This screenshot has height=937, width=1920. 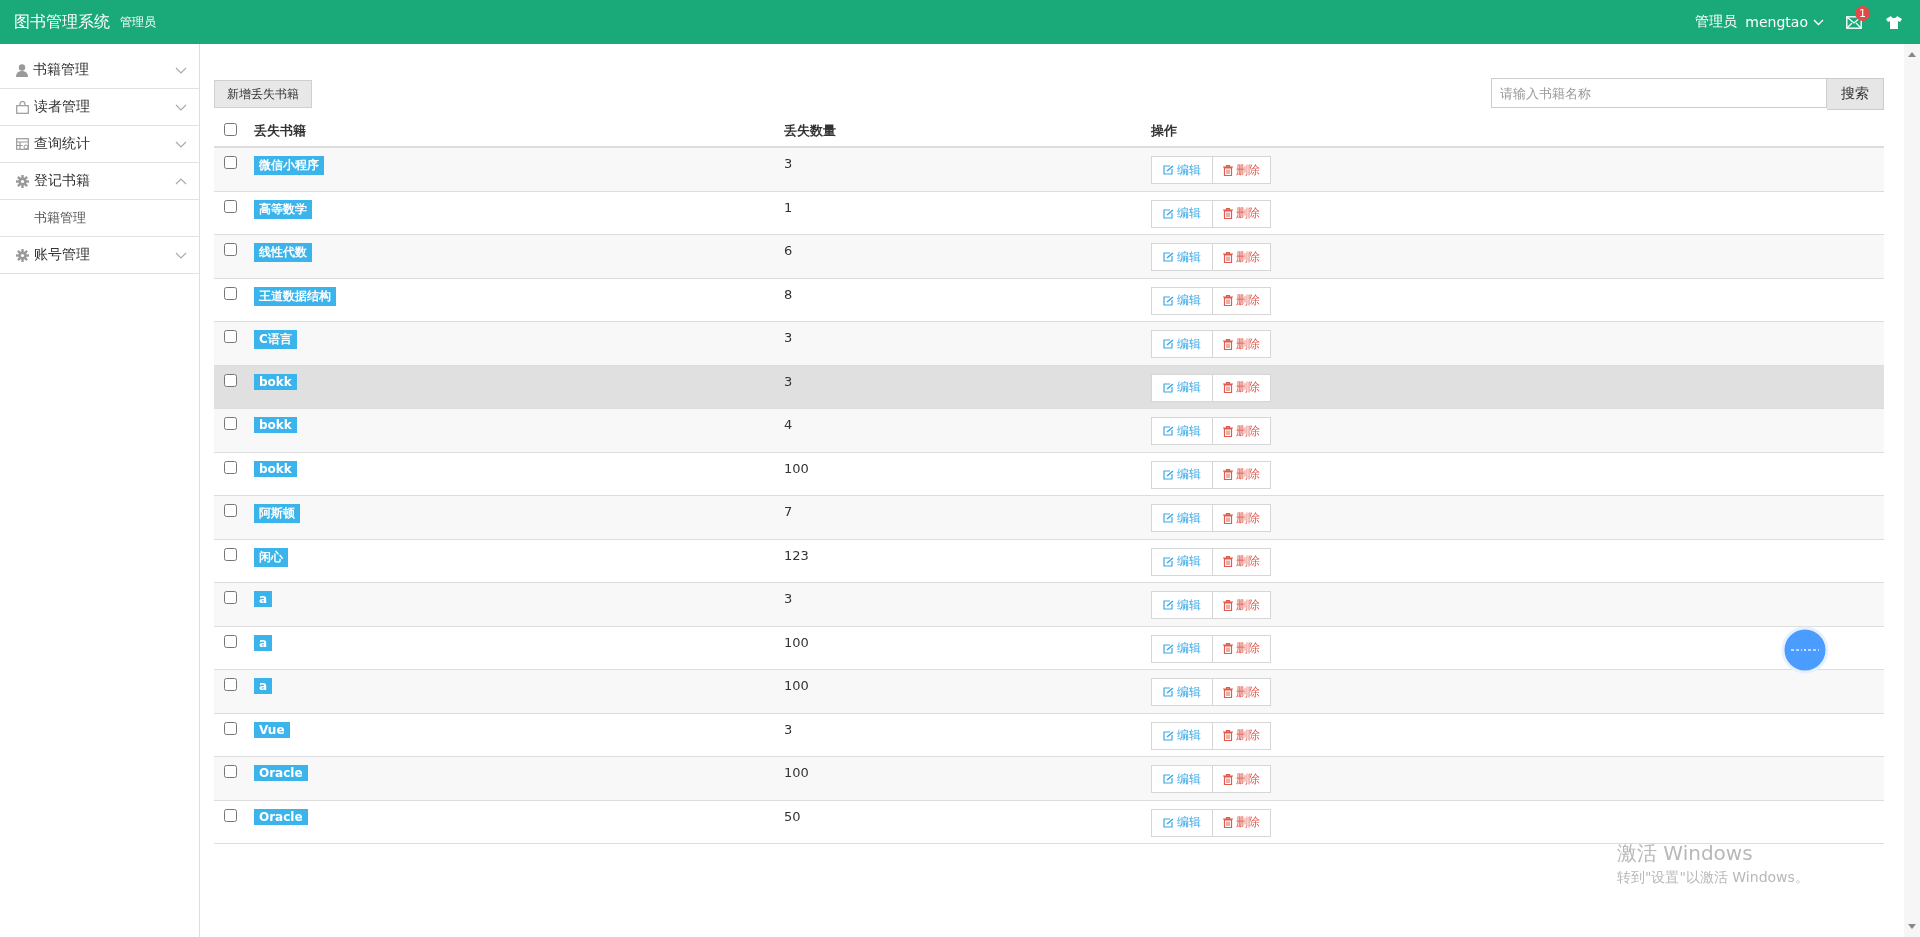 I want to click on select-all-checkbox, so click(x=230, y=129).